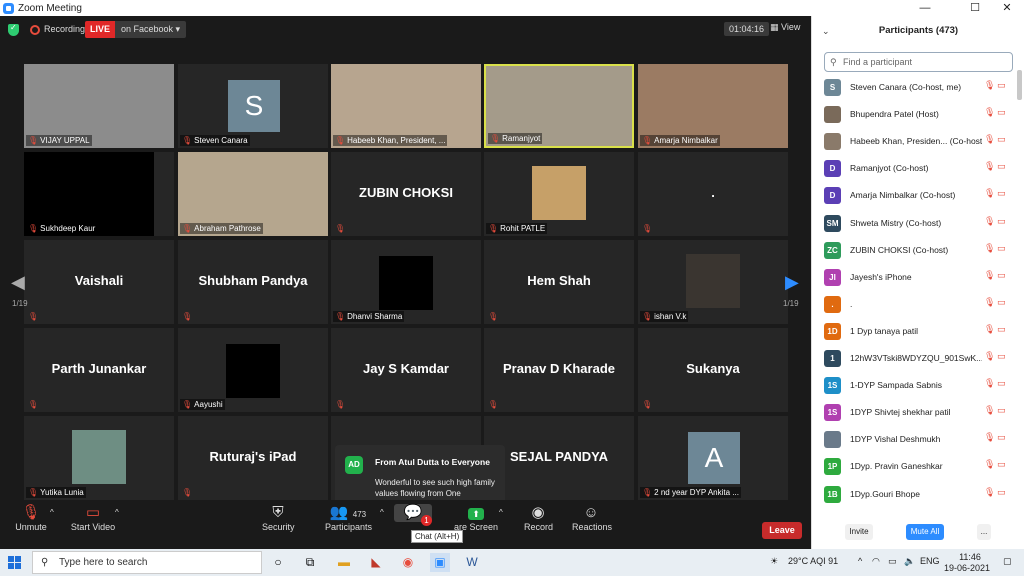 The width and height of the screenshot is (1024, 576). Describe the element at coordinates (406, 370) in the screenshot. I see `video-tile: Jay S Kamdar 🎙` at that location.